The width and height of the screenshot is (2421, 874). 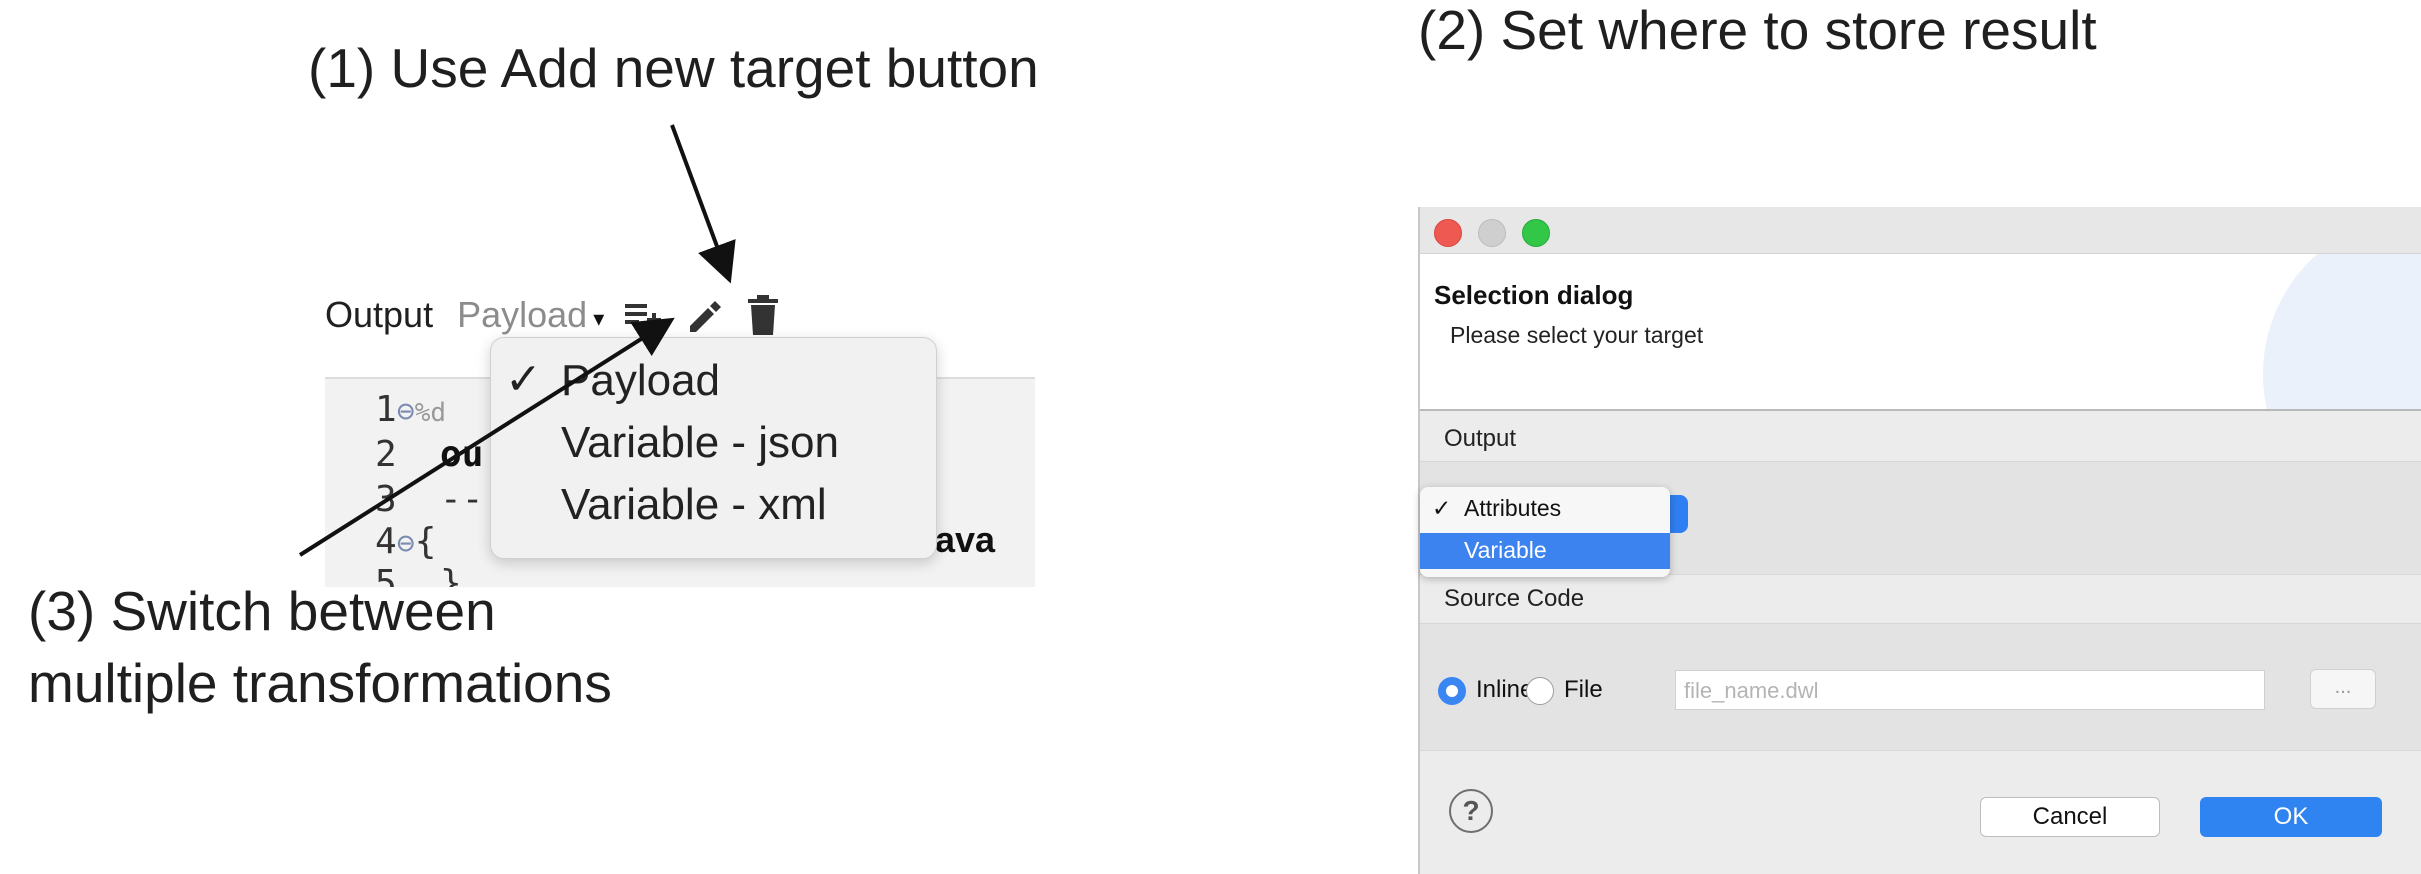 What do you see at coordinates (1480, 438) in the screenshot?
I see `output-section-label: Output` at bounding box center [1480, 438].